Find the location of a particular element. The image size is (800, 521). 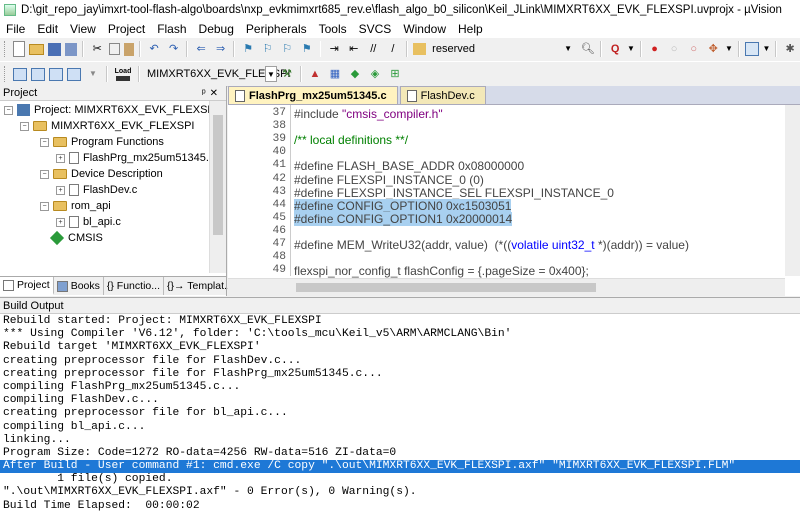

build-output-line: 1 file(s) copied. is located at coordinates (400, 479).